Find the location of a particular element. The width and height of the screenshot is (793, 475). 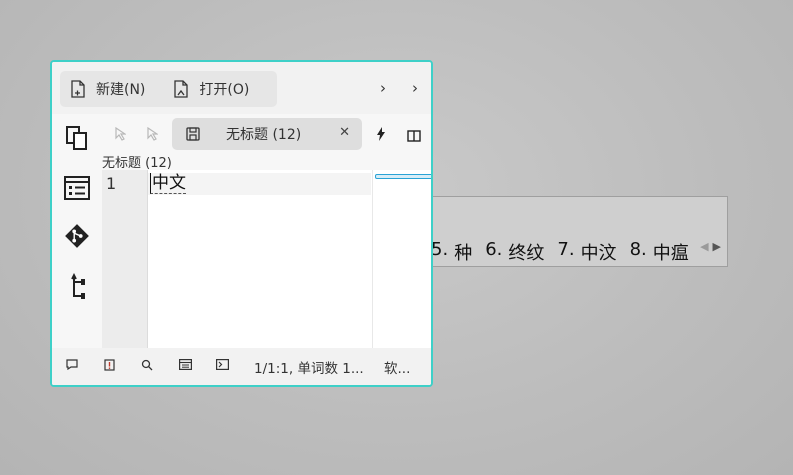

tab-bar: 无标题 (12) ✕ is located at coordinates (266, 133).